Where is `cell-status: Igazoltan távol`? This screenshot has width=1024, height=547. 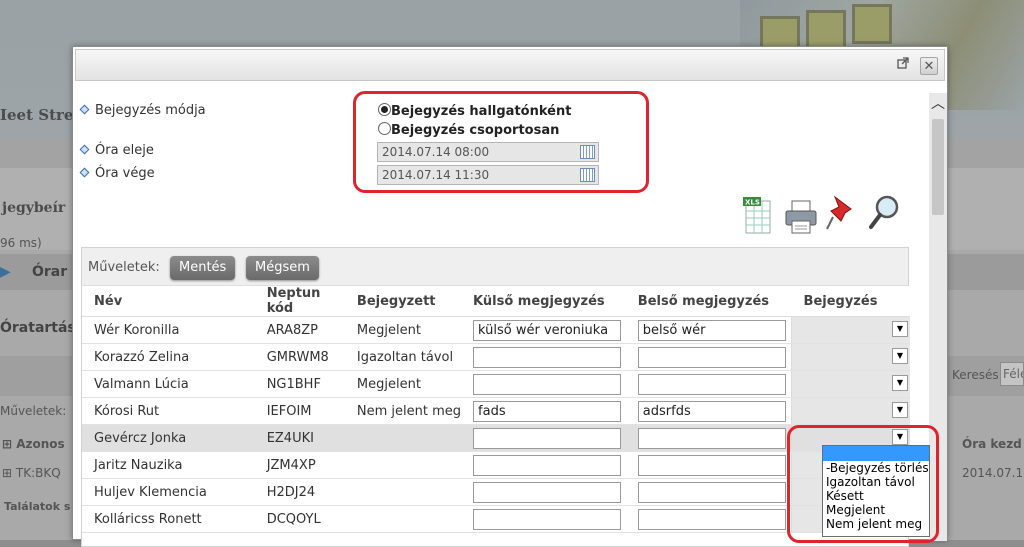
cell-status: Igazoltan távol is located at coordinates (403, 357).